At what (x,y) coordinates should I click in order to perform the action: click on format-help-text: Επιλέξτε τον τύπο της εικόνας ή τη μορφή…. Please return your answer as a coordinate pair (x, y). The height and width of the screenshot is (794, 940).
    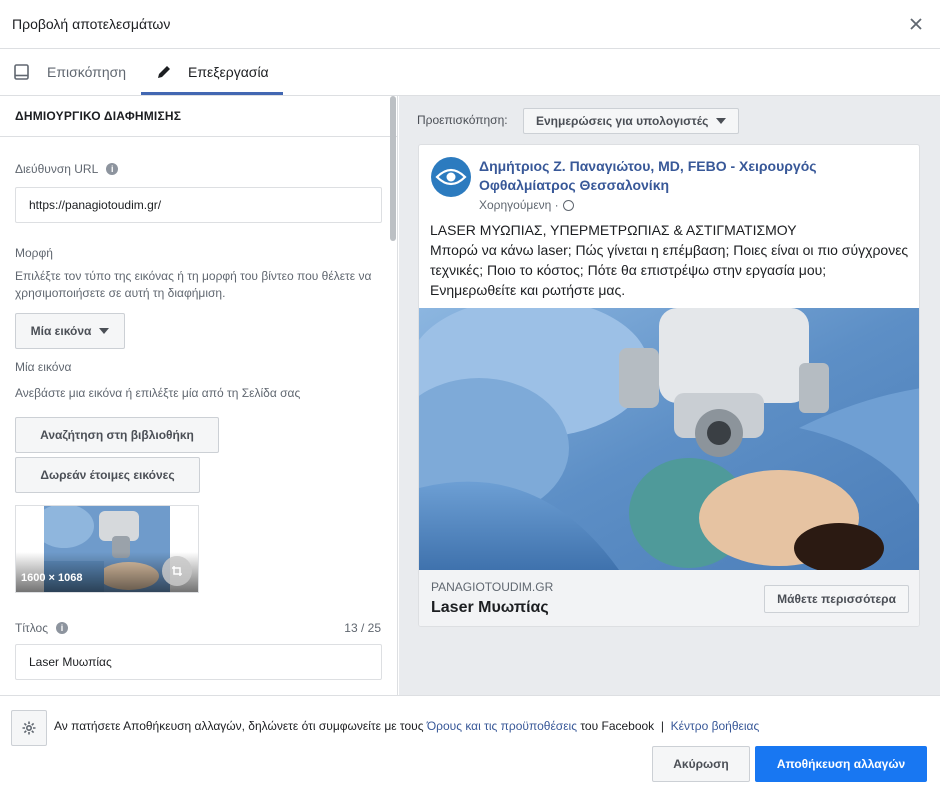
    Looking at the image, I should click on (193, 284).